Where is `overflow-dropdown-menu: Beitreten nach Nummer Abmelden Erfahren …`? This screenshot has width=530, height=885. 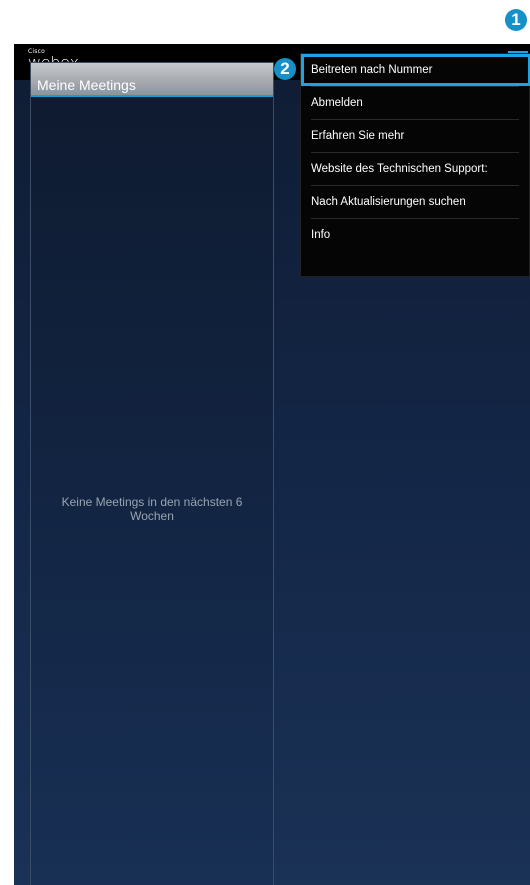
overflow-dropdown-menu: Beitreten nach Nummer Abmelden Erfahren … is located at coordinates (415, 165).